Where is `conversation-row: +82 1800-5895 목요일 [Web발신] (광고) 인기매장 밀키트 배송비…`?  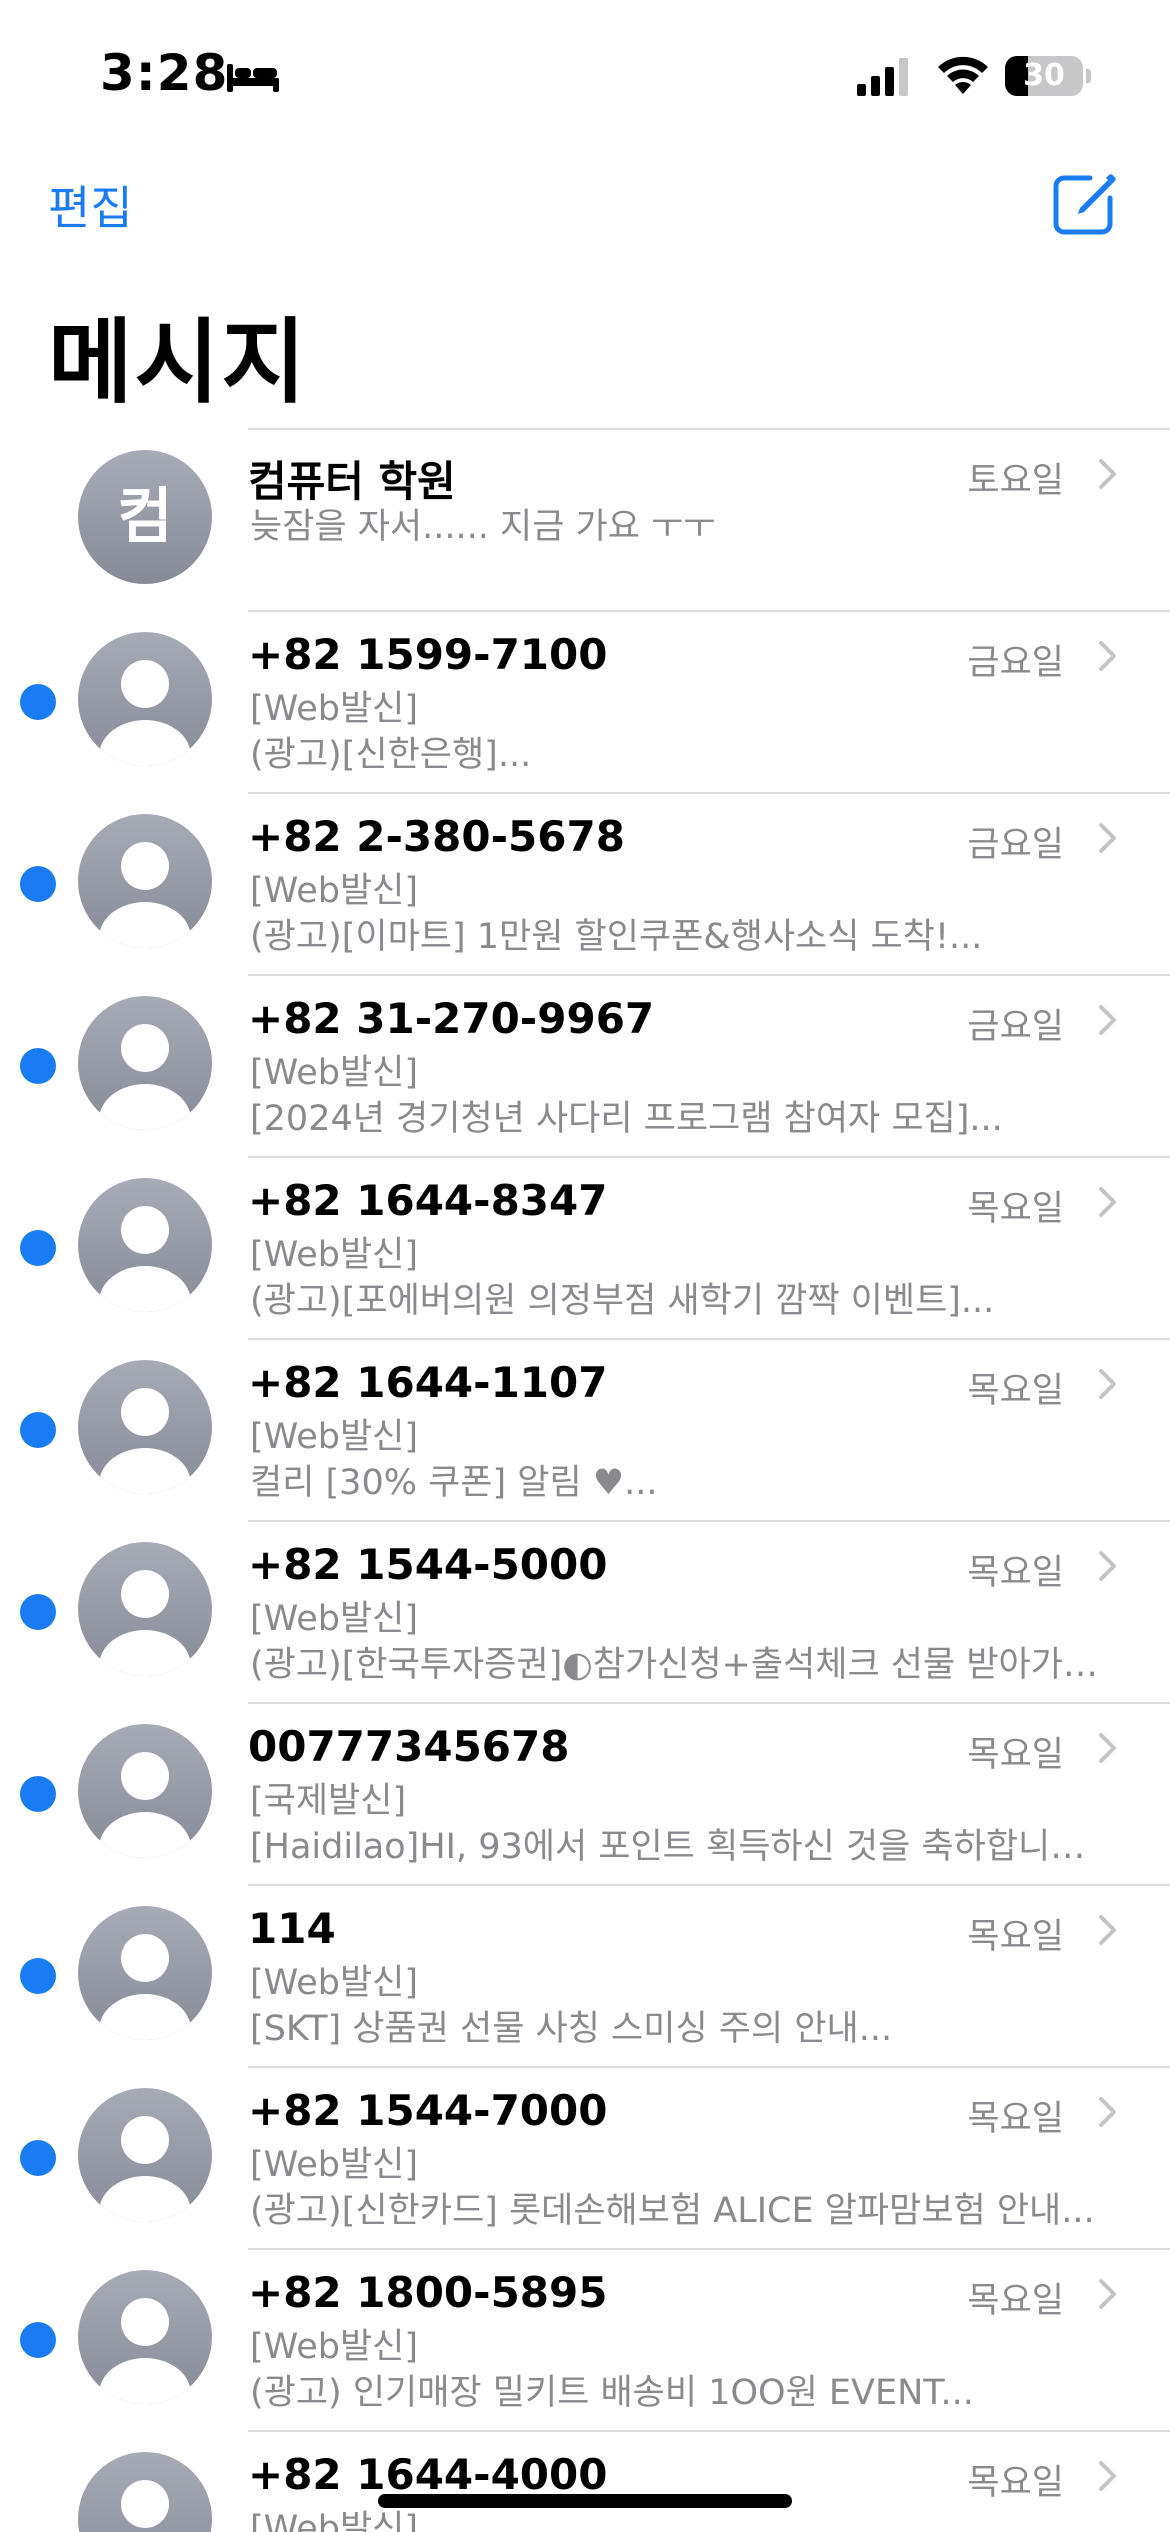
conversation-row: +82 1800-5895 목요일 [Web발신] (광고) 인기매장 밀키트 배송비… is located at coordinates (585, 2339).